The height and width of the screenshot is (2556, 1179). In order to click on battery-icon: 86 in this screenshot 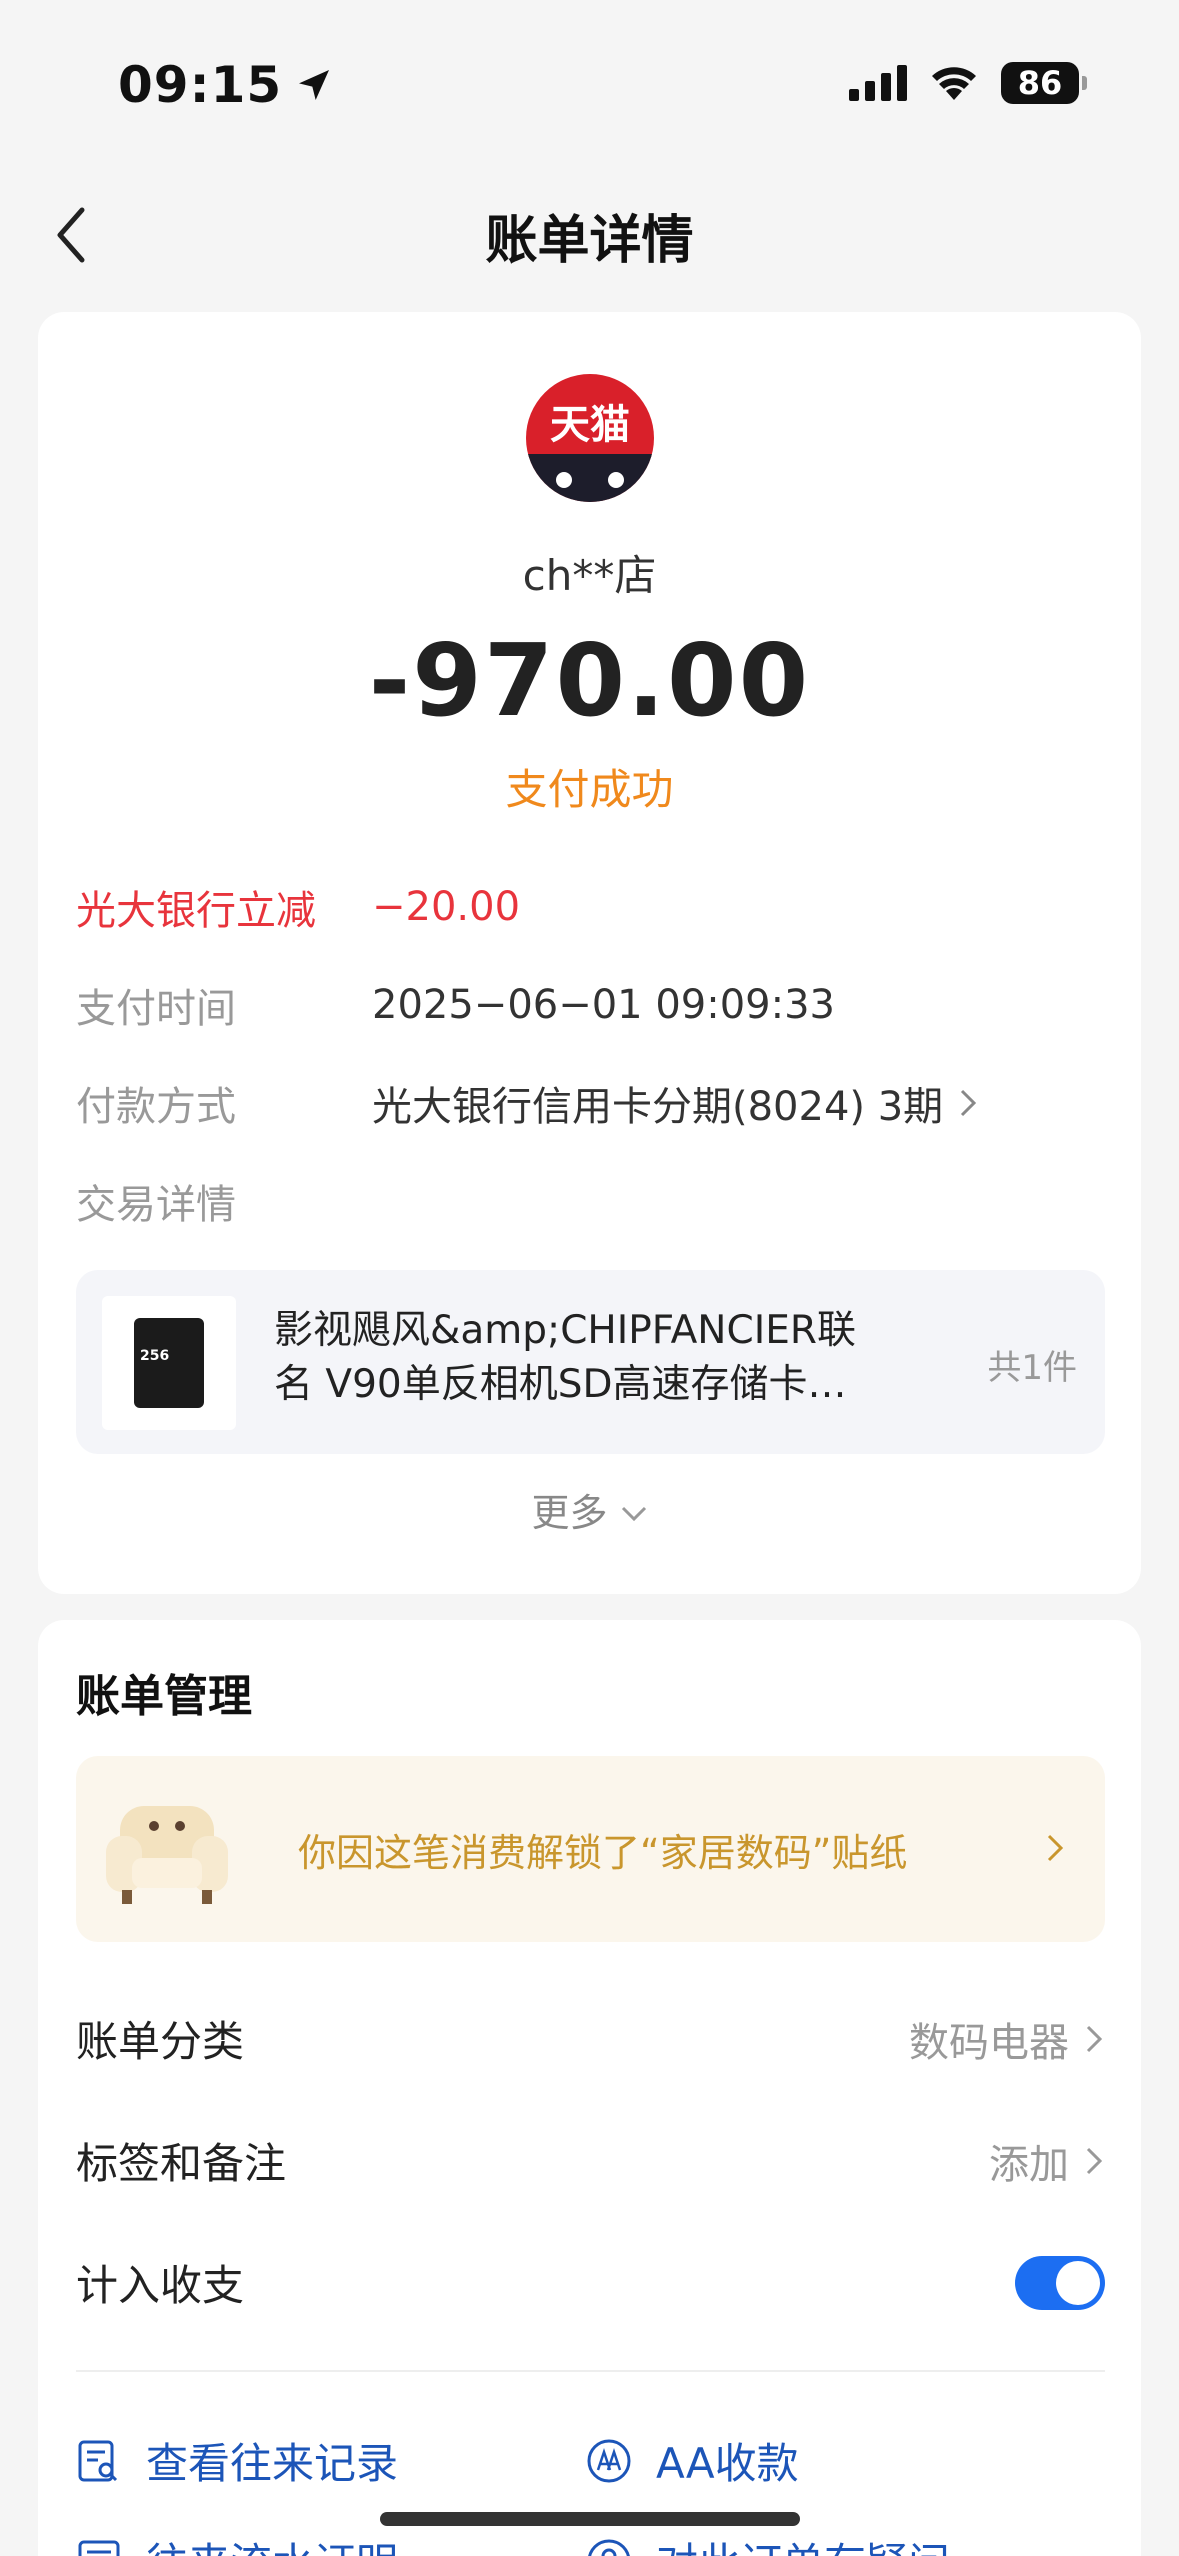, I will do `click(1044, 83)`.